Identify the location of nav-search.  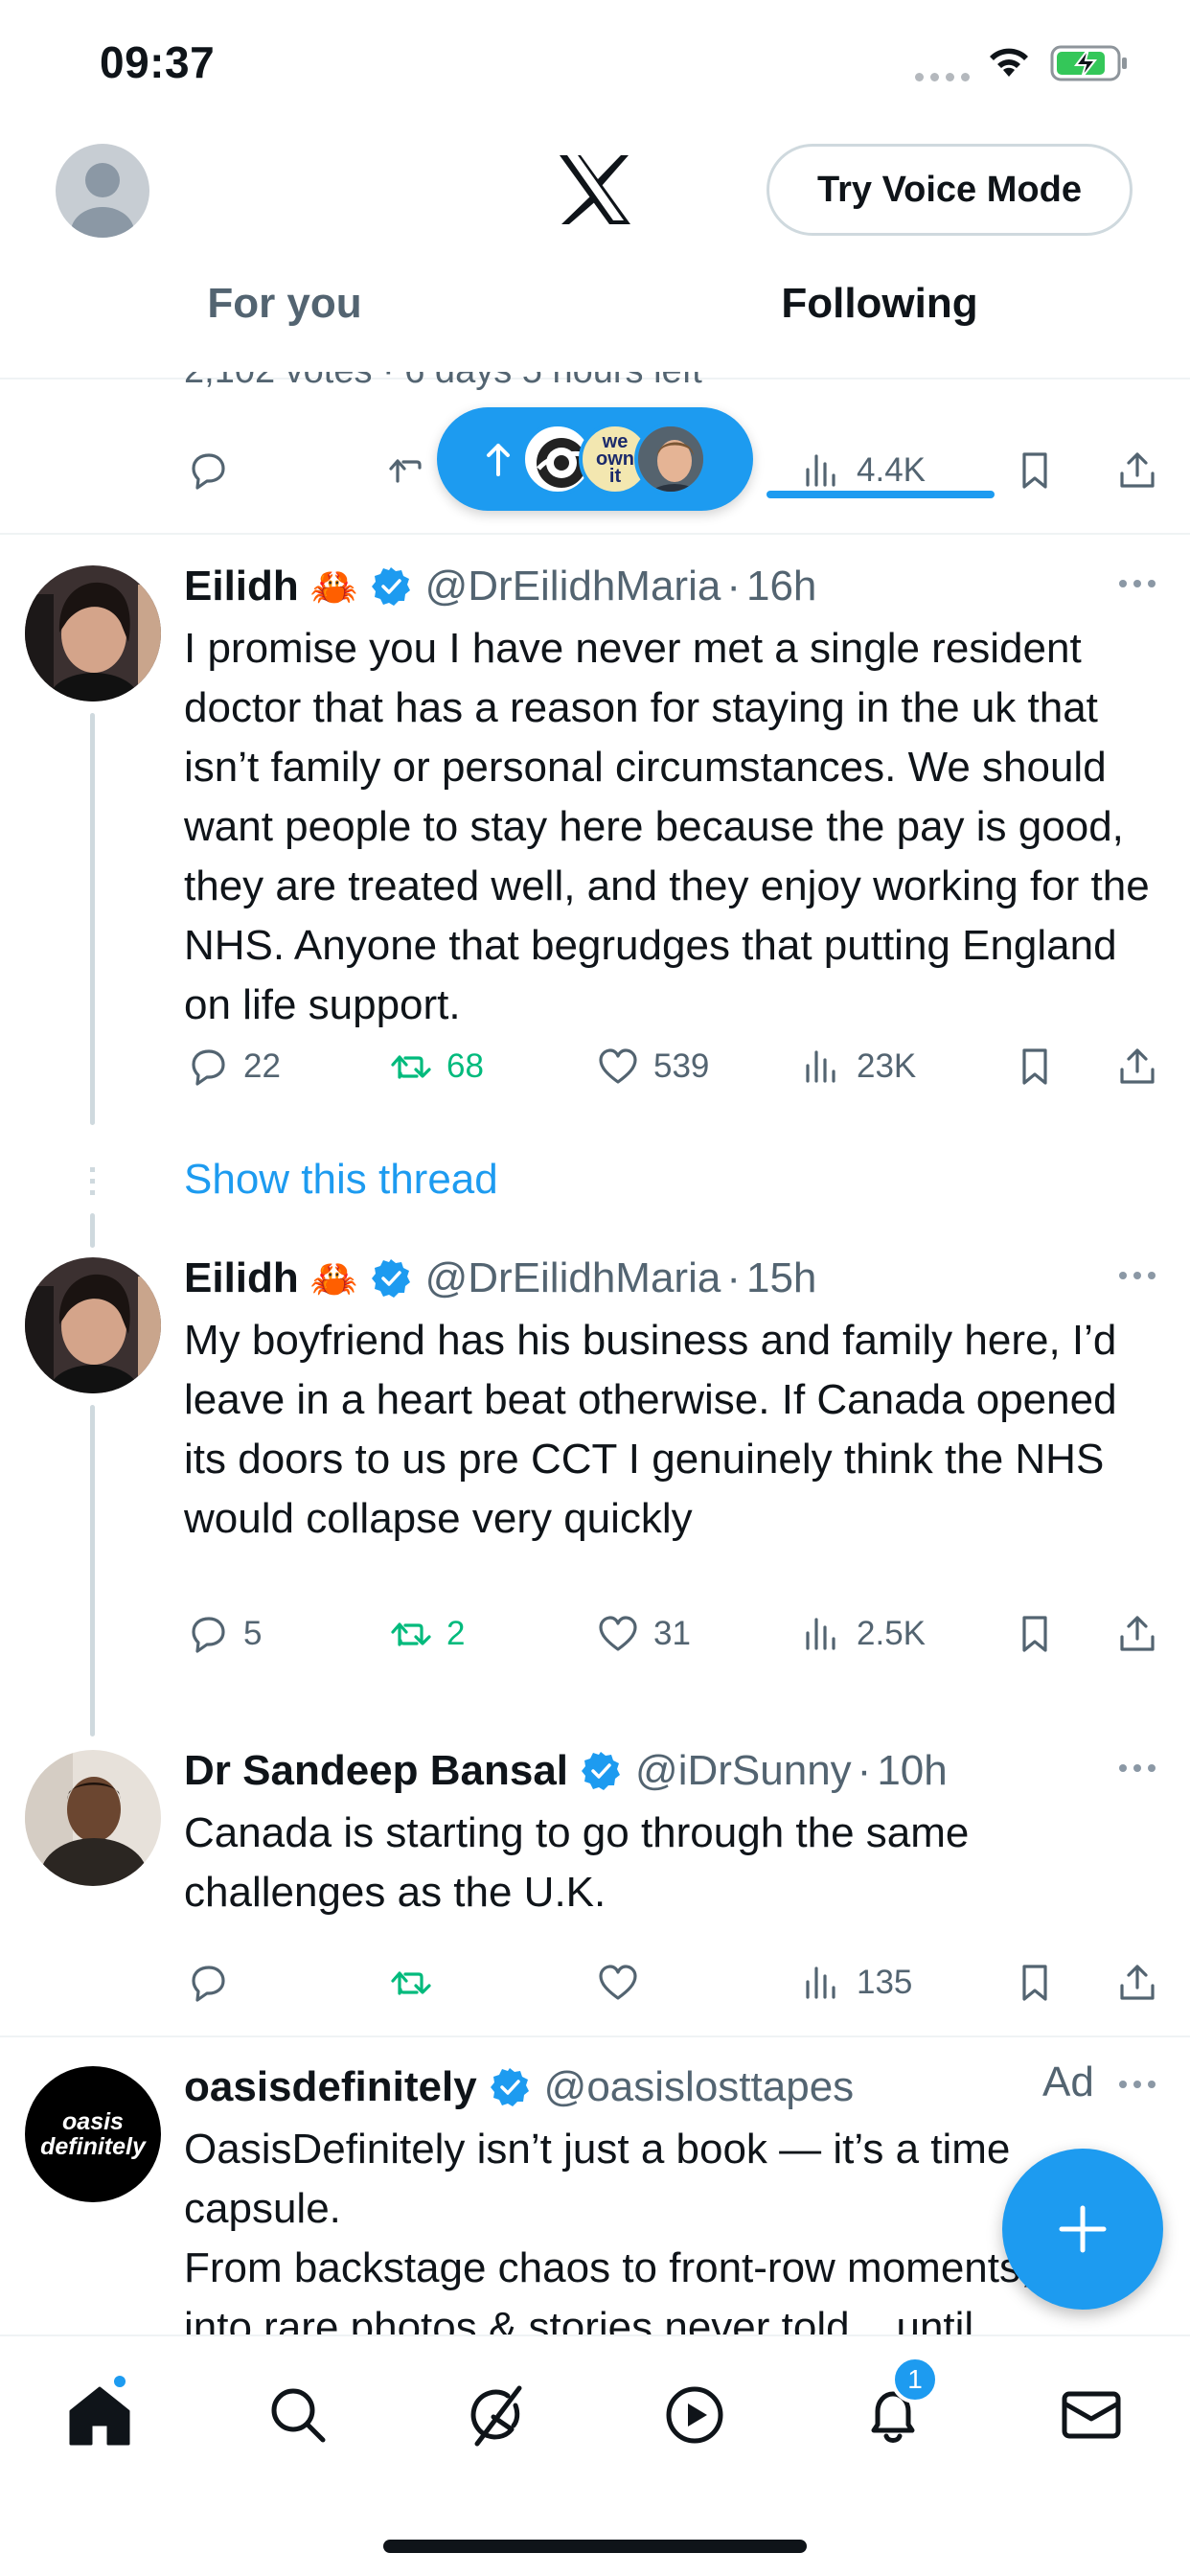
(298, 2415).